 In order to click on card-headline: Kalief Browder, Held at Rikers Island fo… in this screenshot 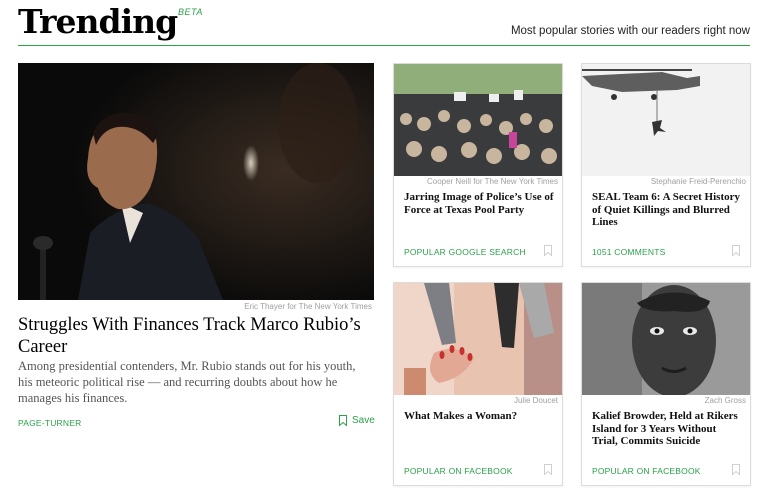, I will do `click(667, 429)`.